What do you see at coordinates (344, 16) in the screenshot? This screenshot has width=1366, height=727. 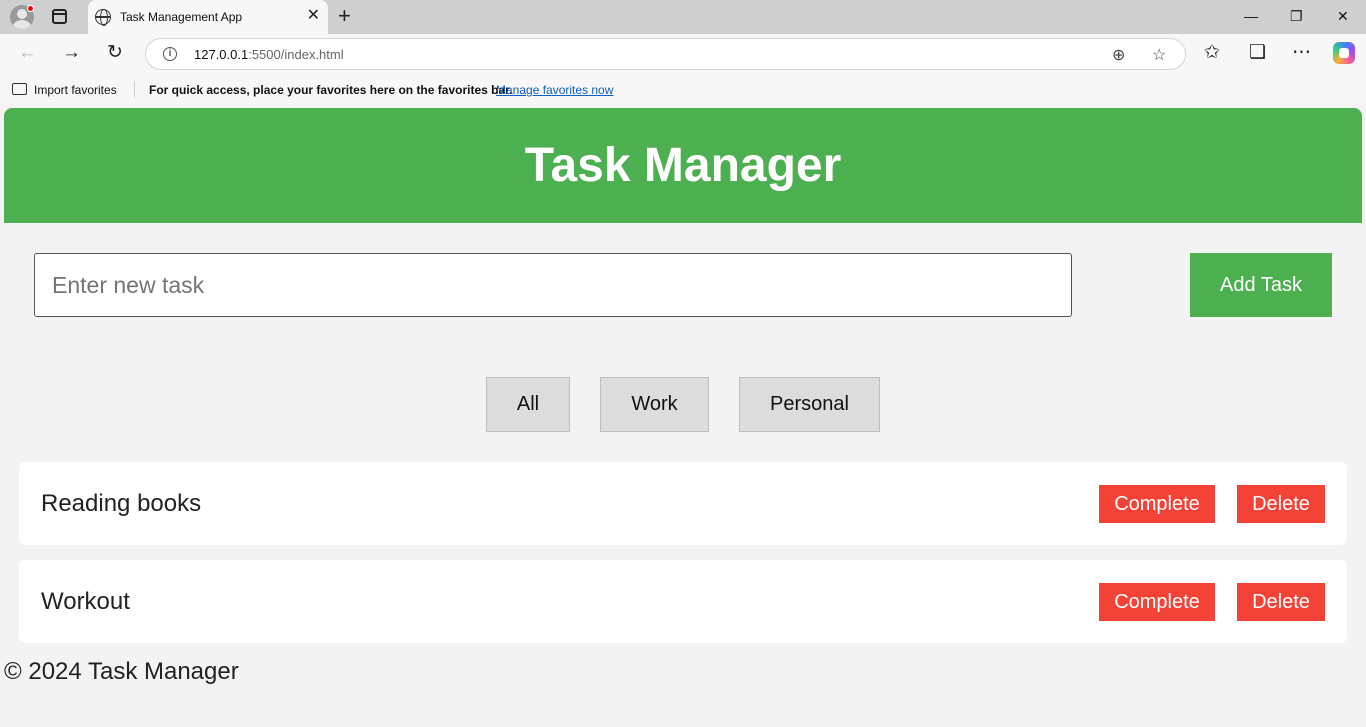 I see `new-tab-icon: +` at bounding box center [344, 16].